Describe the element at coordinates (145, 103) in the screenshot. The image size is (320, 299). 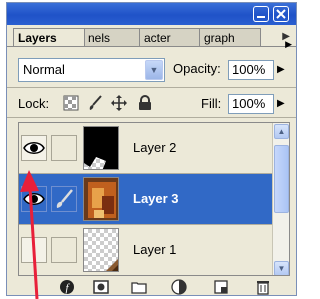
I see `lock-all-icon` at that location.